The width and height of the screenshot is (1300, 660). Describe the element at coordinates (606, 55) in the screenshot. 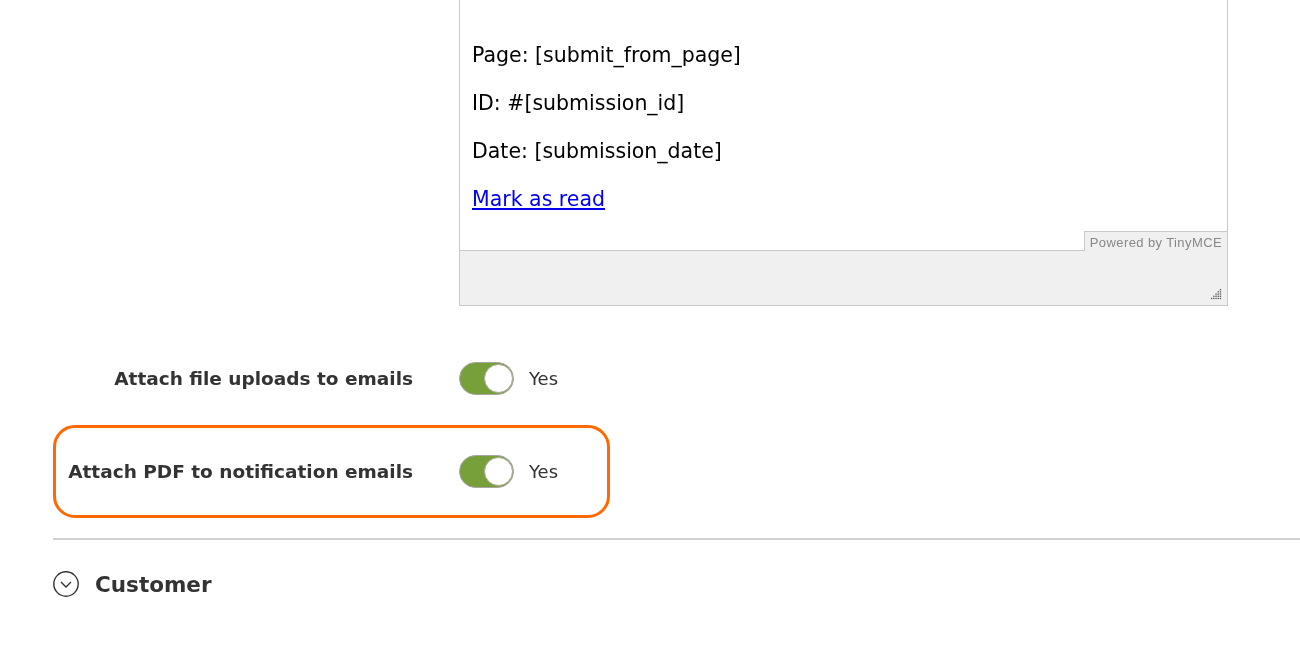

I see `editor-paragraph: Page: [submit_from_page]` at that location.